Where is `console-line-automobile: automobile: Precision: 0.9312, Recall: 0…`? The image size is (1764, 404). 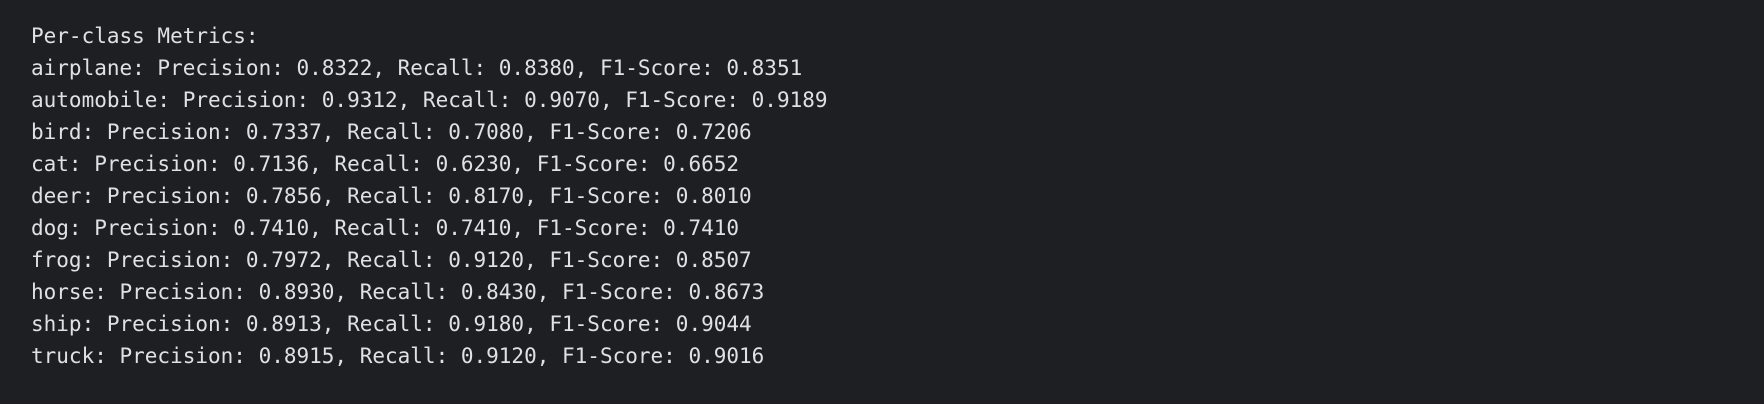 console-line-automobile: automobile: Precision: 0.9312, Recall: 0… is located at coordinates (429, 100).